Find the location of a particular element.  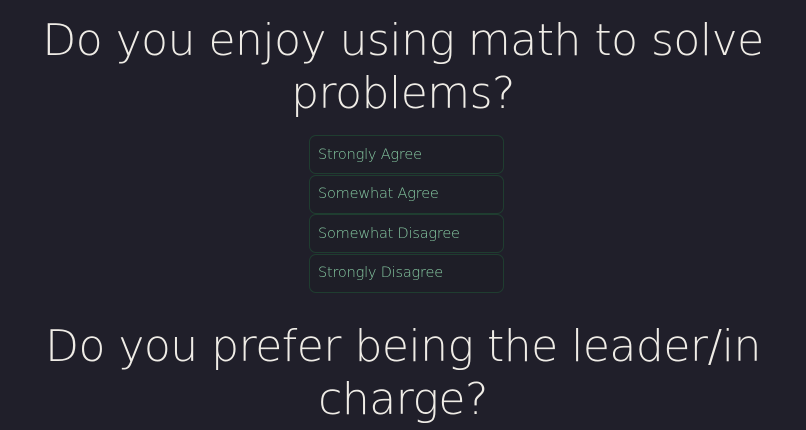

option-somewhat-disagree: Somewhat Disagree is located at coordinates (406, 233).